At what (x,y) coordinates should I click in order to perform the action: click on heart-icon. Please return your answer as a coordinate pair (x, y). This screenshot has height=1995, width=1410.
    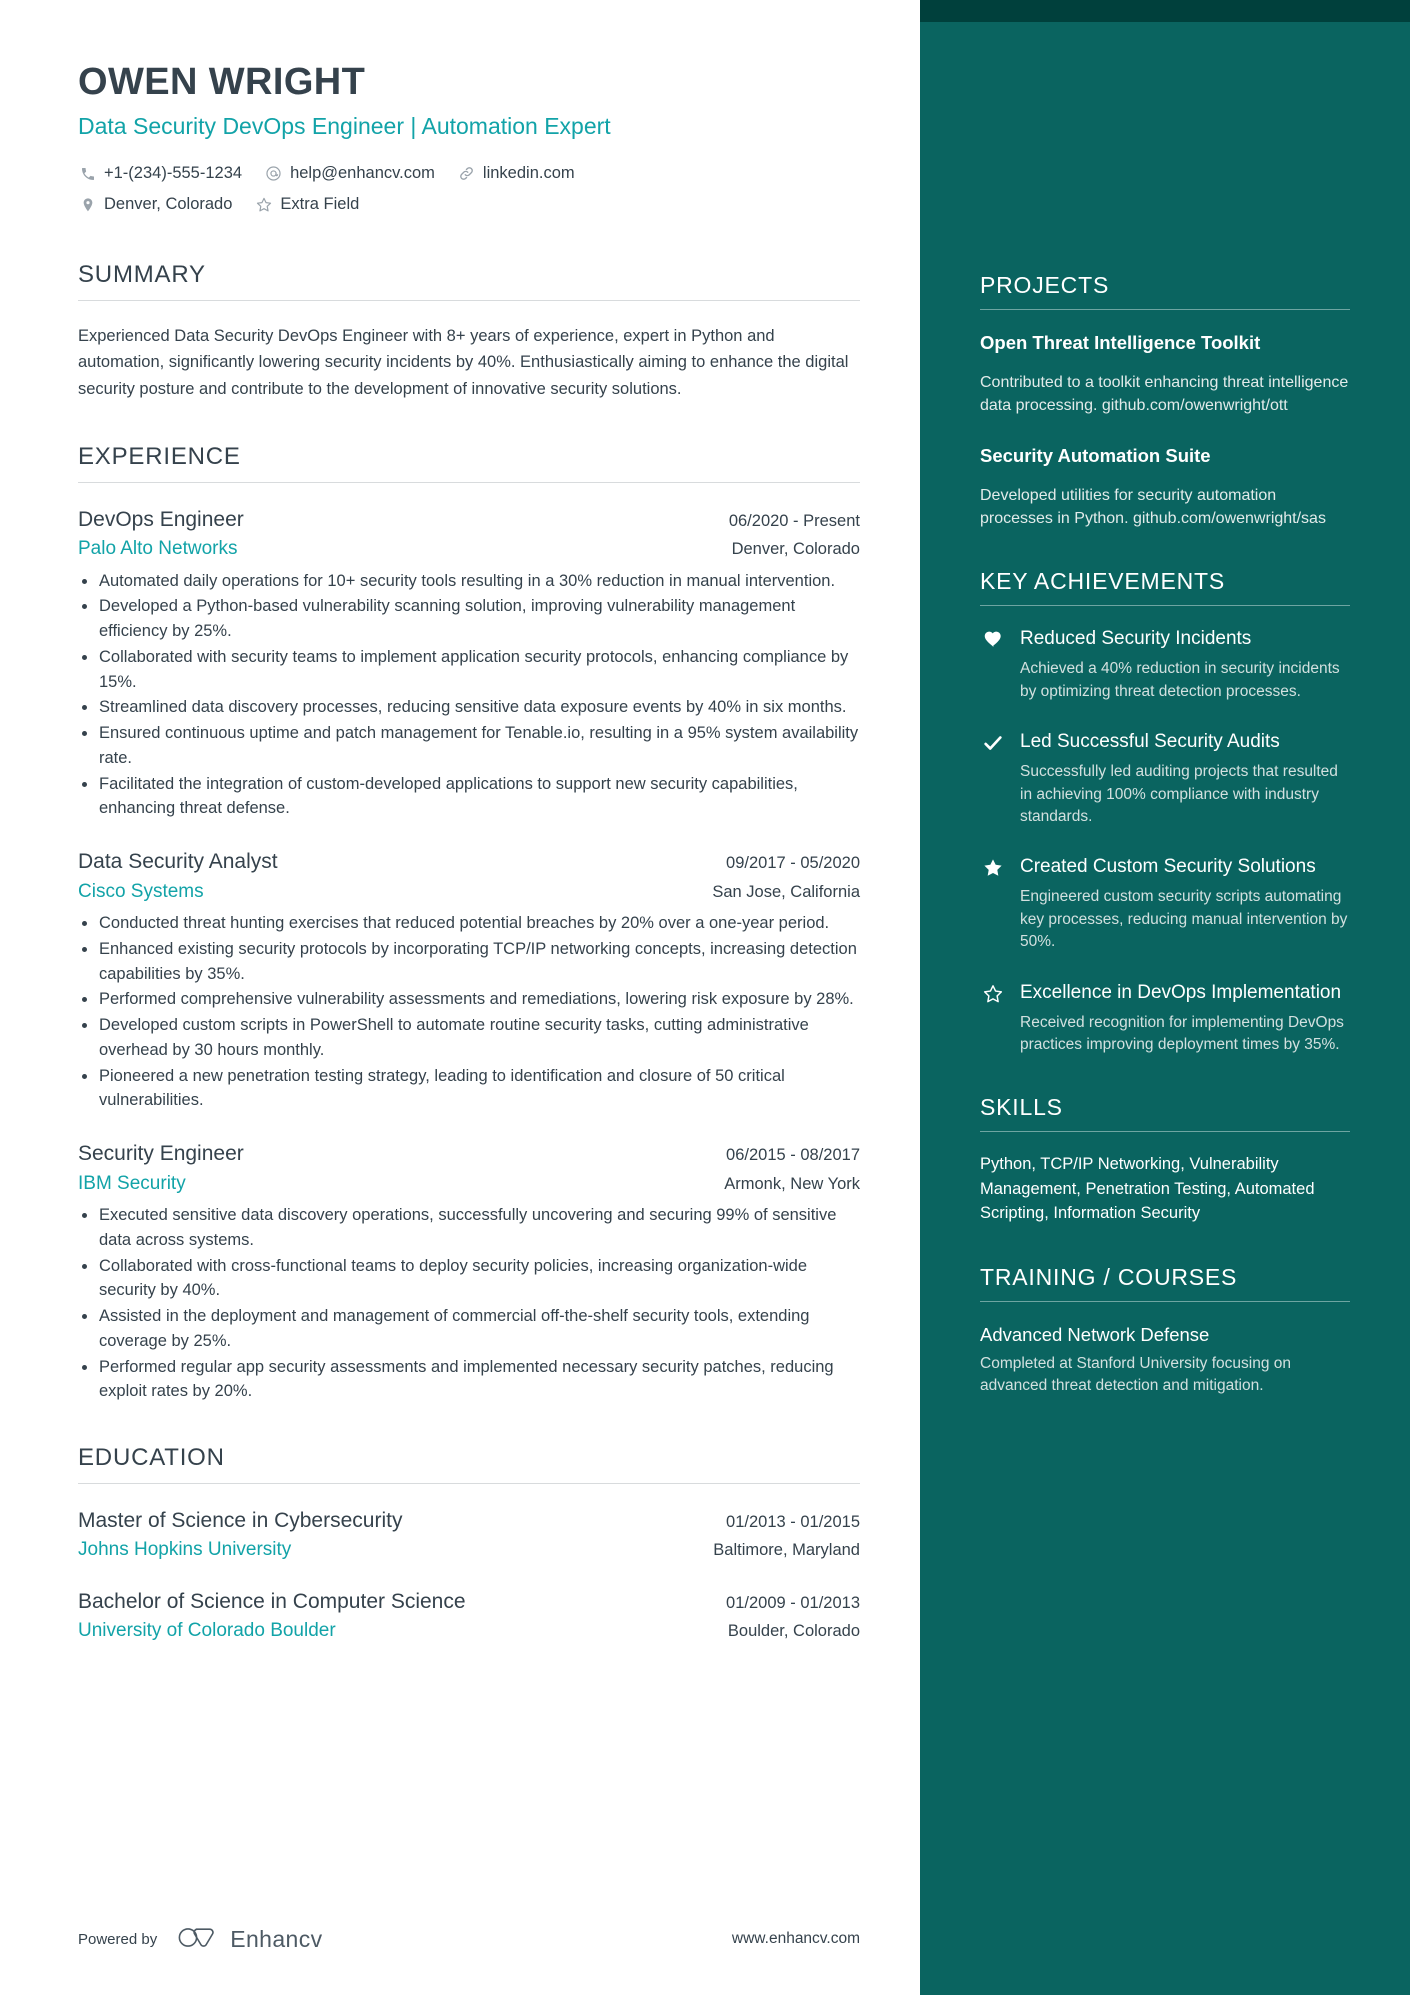
    Looking at the image, I should click on (993, 664).